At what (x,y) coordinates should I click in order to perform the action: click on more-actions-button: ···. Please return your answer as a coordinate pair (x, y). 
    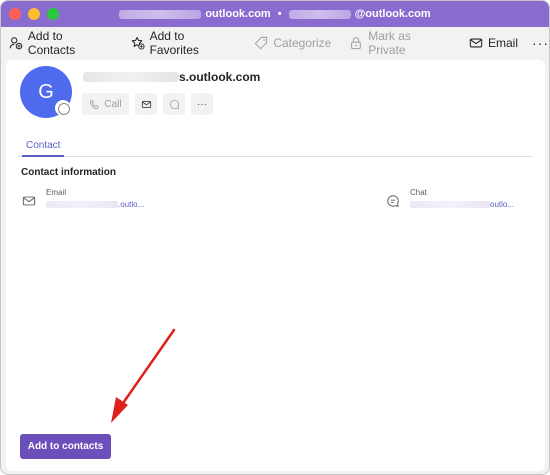
    Looking at the image, I should click on (202, 104).